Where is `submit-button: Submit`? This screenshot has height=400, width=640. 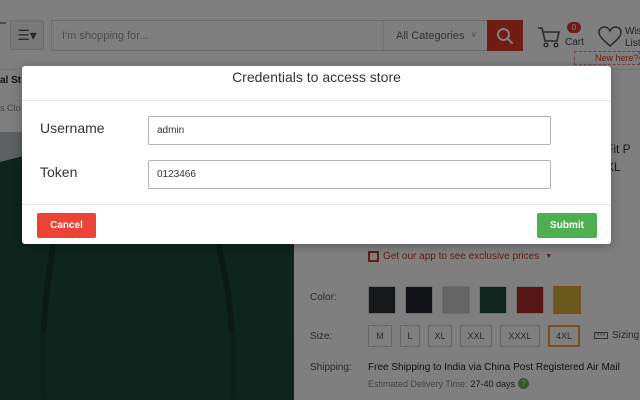
submit-button: Submit is located at coordinates (567, 225).